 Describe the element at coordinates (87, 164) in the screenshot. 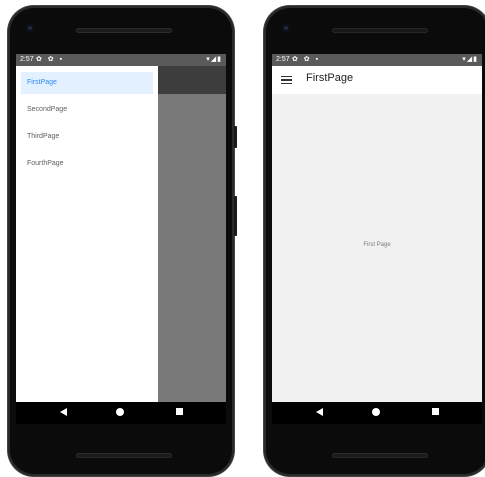

I see `drawer-item-fourthpage: FourthPage` at that location.